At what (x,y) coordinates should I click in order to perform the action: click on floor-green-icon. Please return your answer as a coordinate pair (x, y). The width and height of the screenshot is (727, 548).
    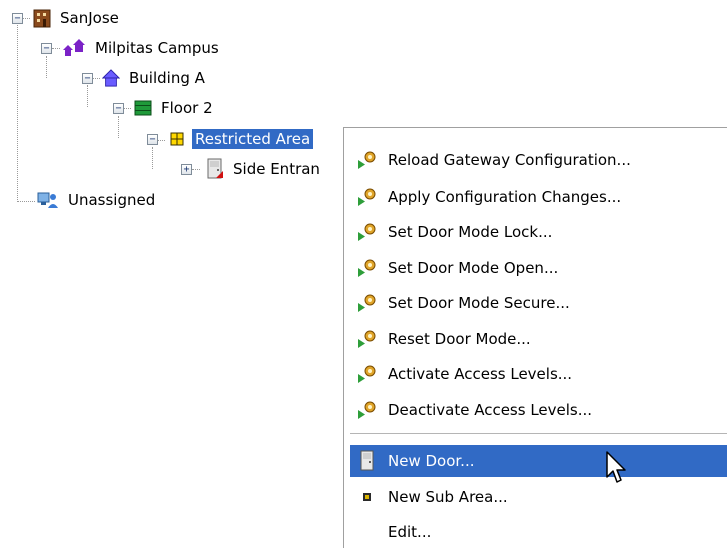
    Looking at the image, I should click on (143, 108).